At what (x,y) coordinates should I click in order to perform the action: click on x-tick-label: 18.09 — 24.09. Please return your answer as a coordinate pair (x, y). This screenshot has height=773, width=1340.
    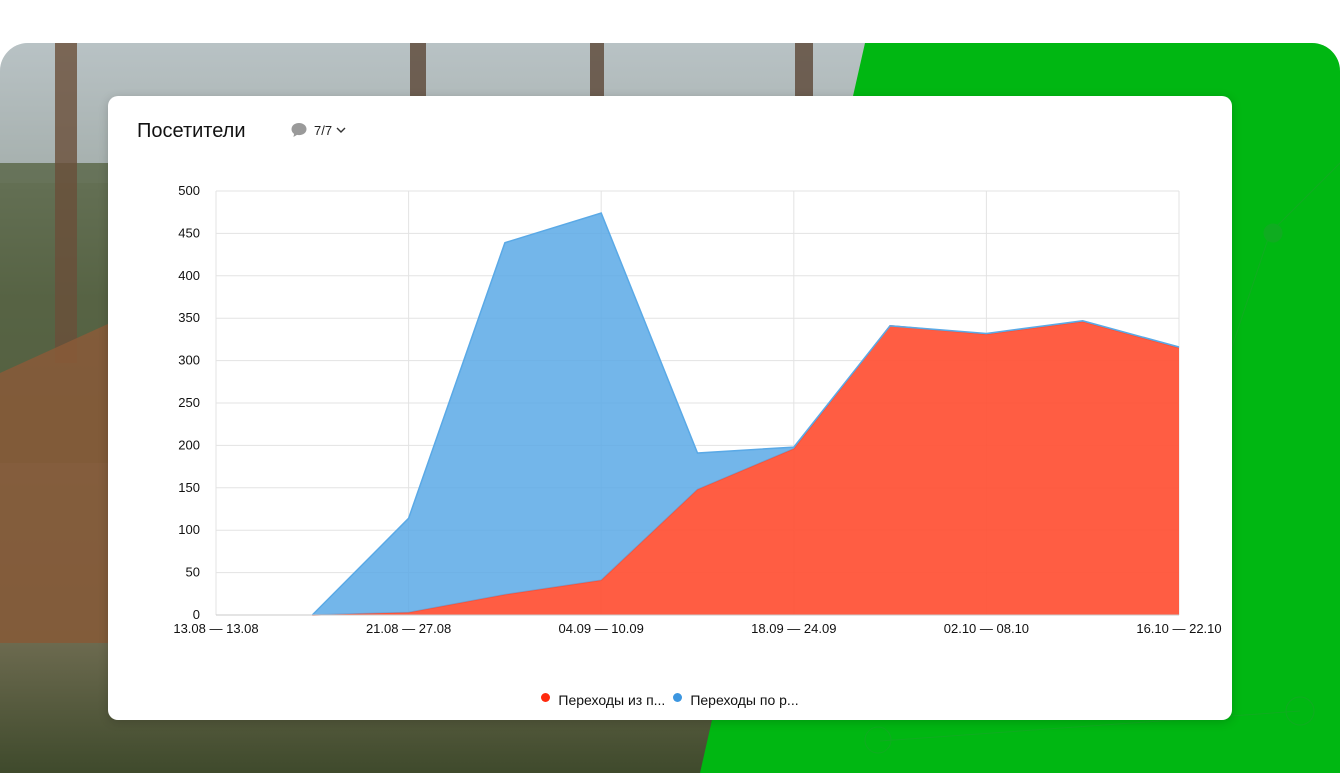
    Looking at the image, I should click on (793, 628).